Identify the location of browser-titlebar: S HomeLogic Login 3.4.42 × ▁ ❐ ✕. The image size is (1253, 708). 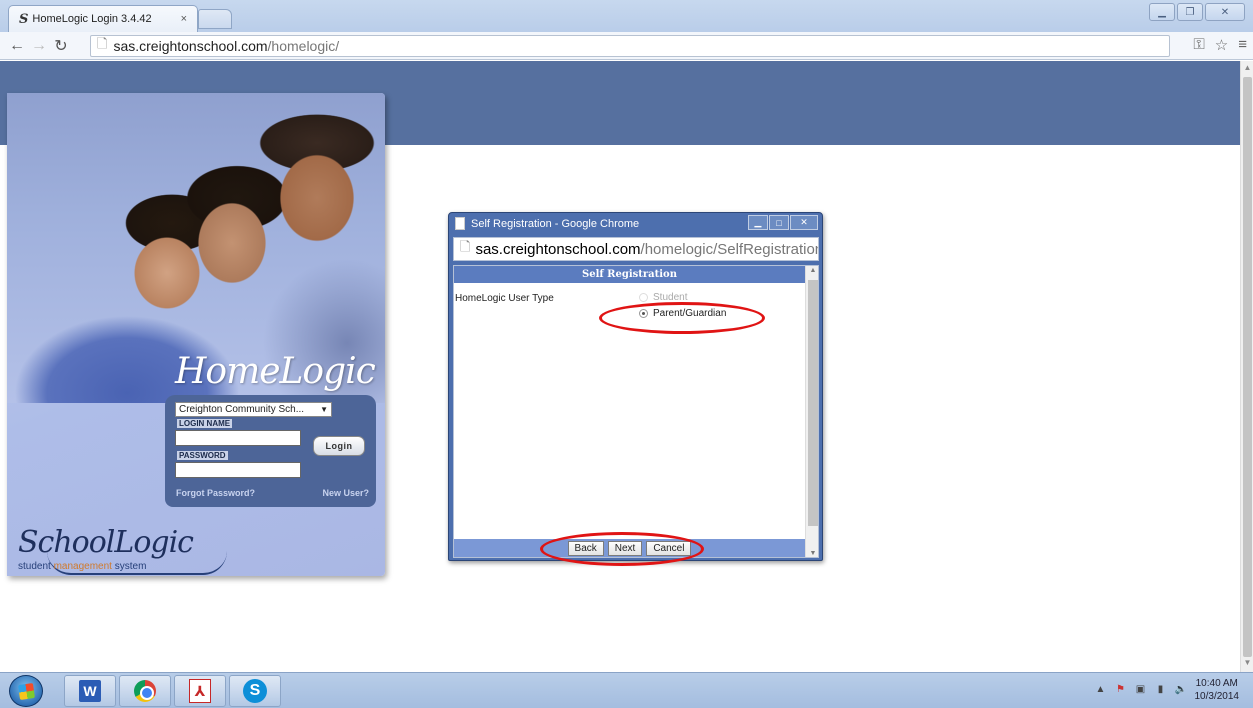
(626, 16).